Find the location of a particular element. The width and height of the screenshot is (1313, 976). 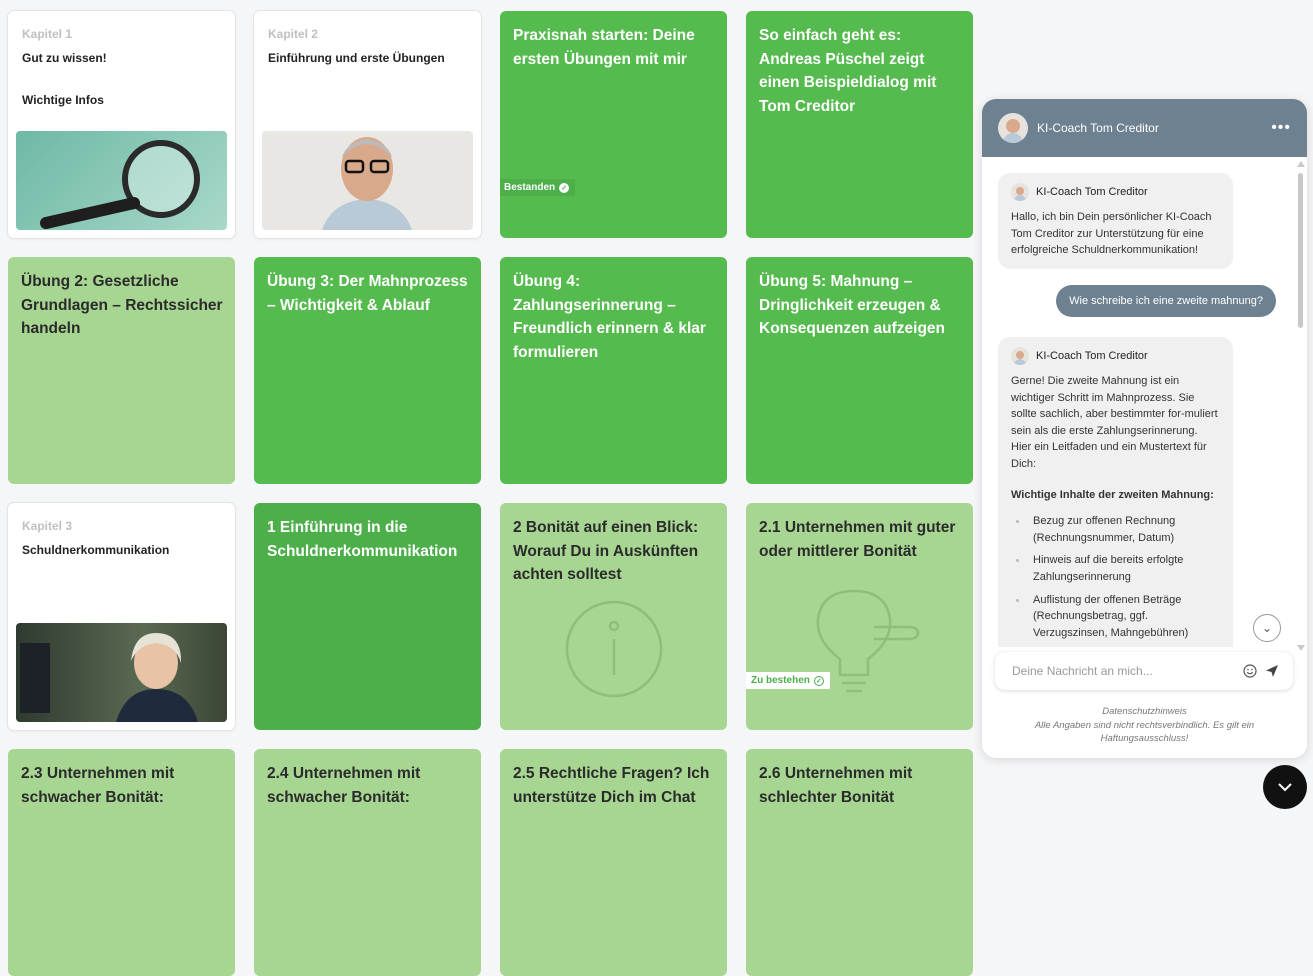

chapter-label: Kapitel 3 is located at coordinates (47, 526).